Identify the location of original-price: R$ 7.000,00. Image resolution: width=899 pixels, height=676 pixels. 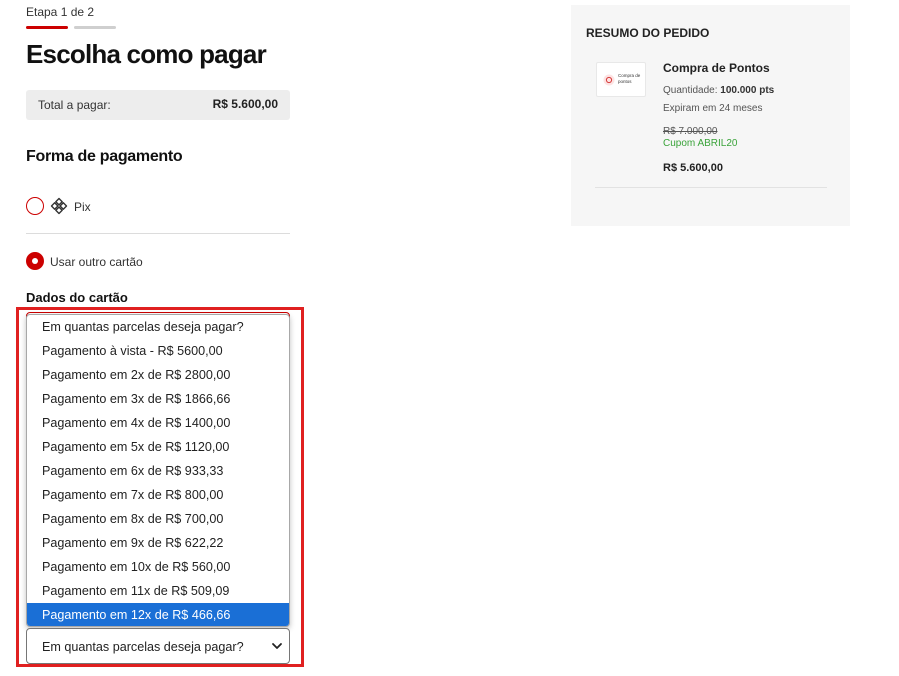
(690, 131).